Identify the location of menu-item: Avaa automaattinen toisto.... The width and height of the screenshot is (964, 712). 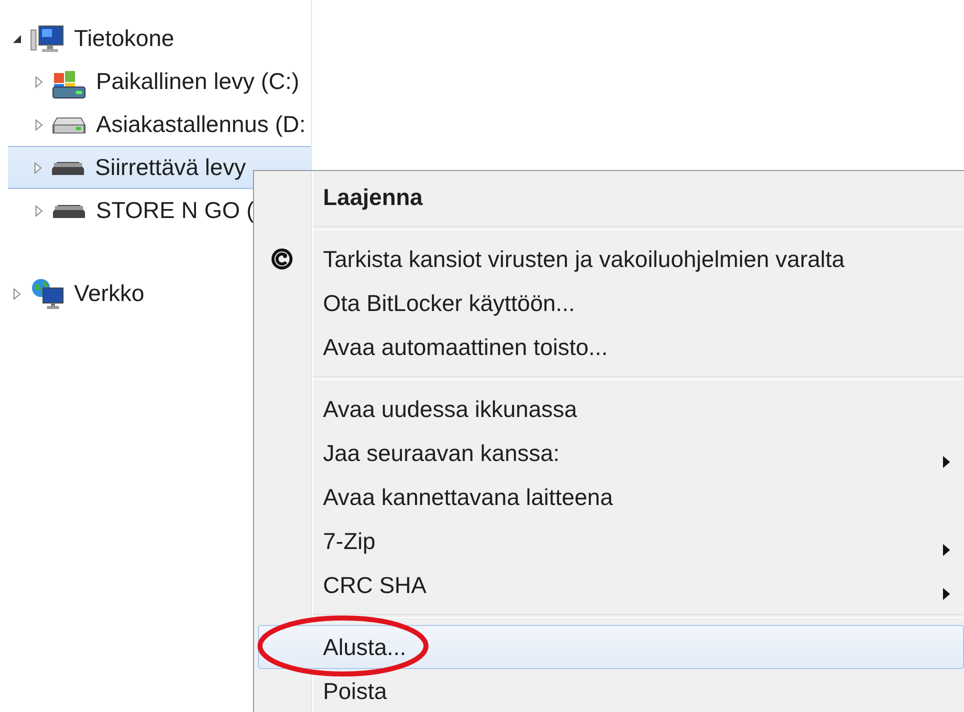
(611, 347).